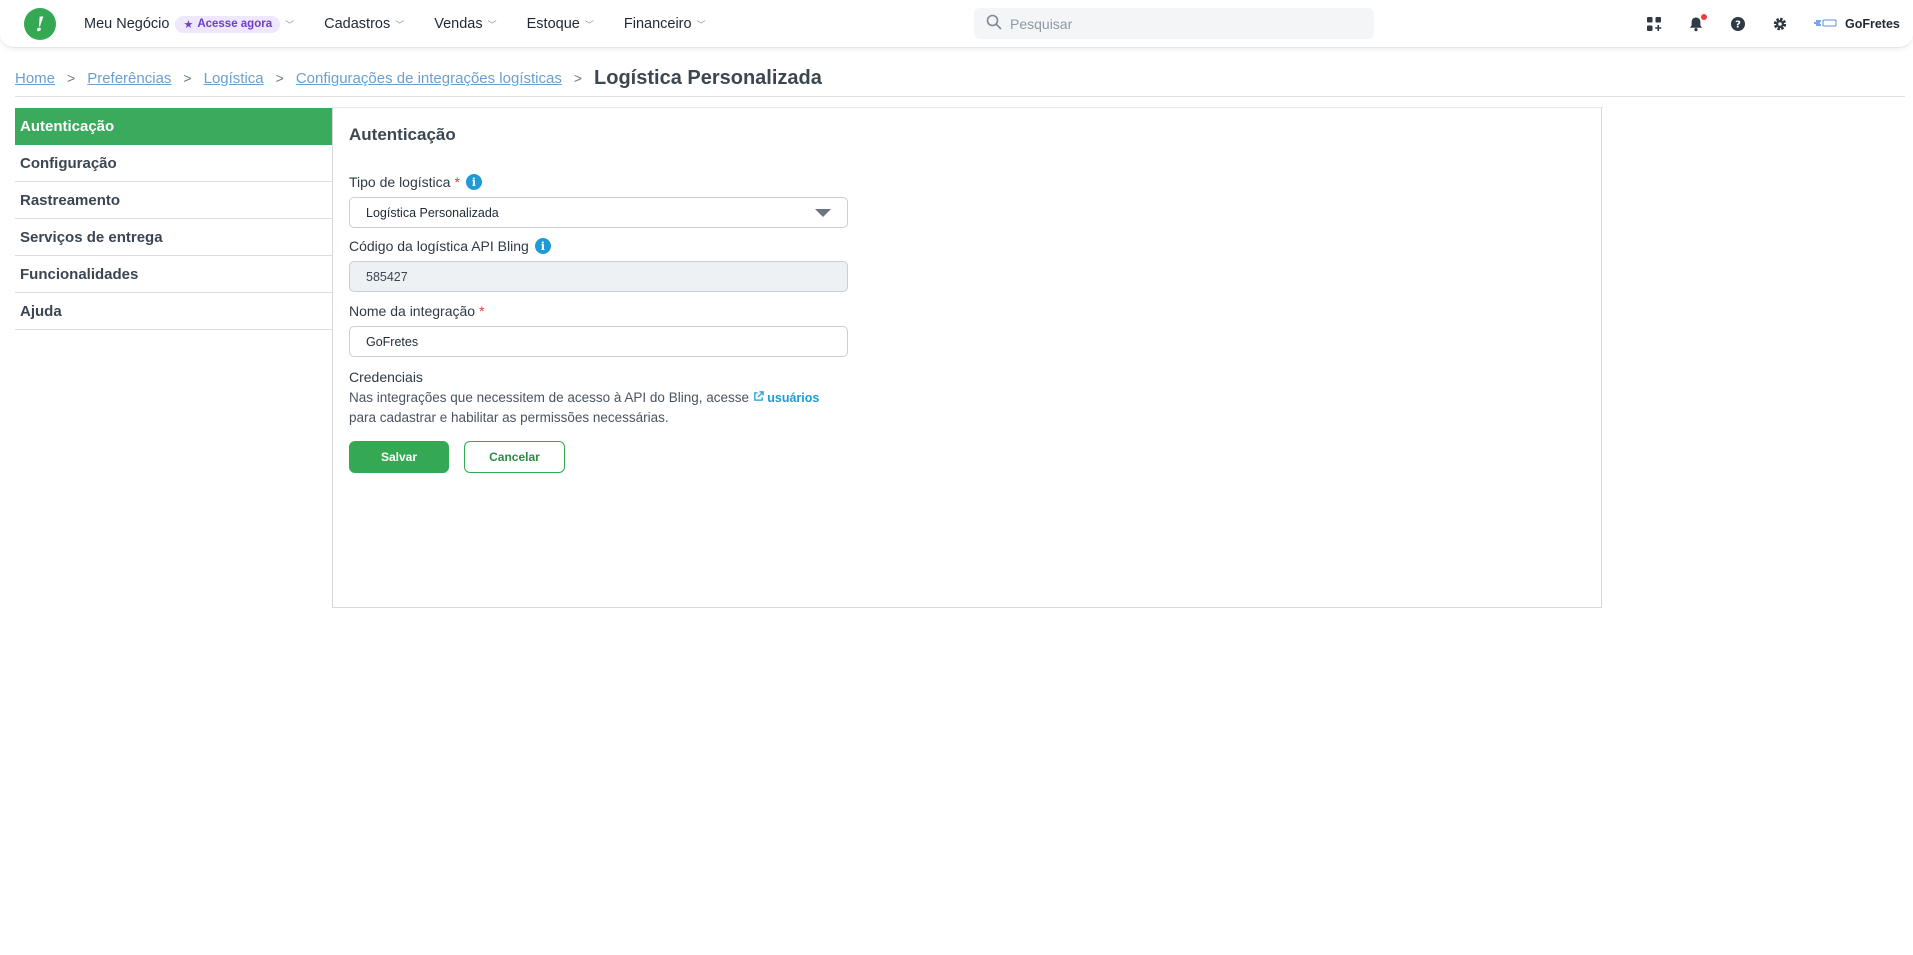 This screenshot has width=1913, height=955. I want to click on company-switcher: GoFretes, so click(1856, 24).